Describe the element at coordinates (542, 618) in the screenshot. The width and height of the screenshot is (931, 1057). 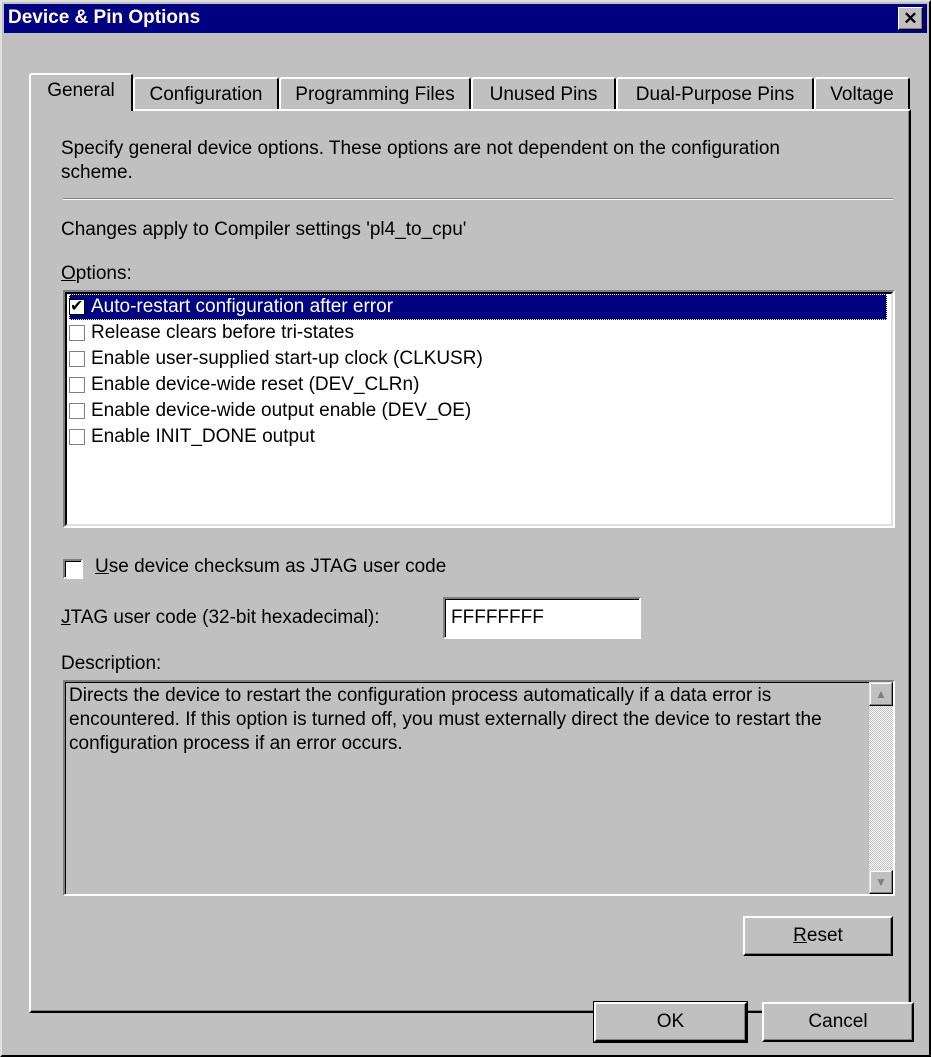
I see `jtag-user-code-input: FFFFFFFF` at that location.